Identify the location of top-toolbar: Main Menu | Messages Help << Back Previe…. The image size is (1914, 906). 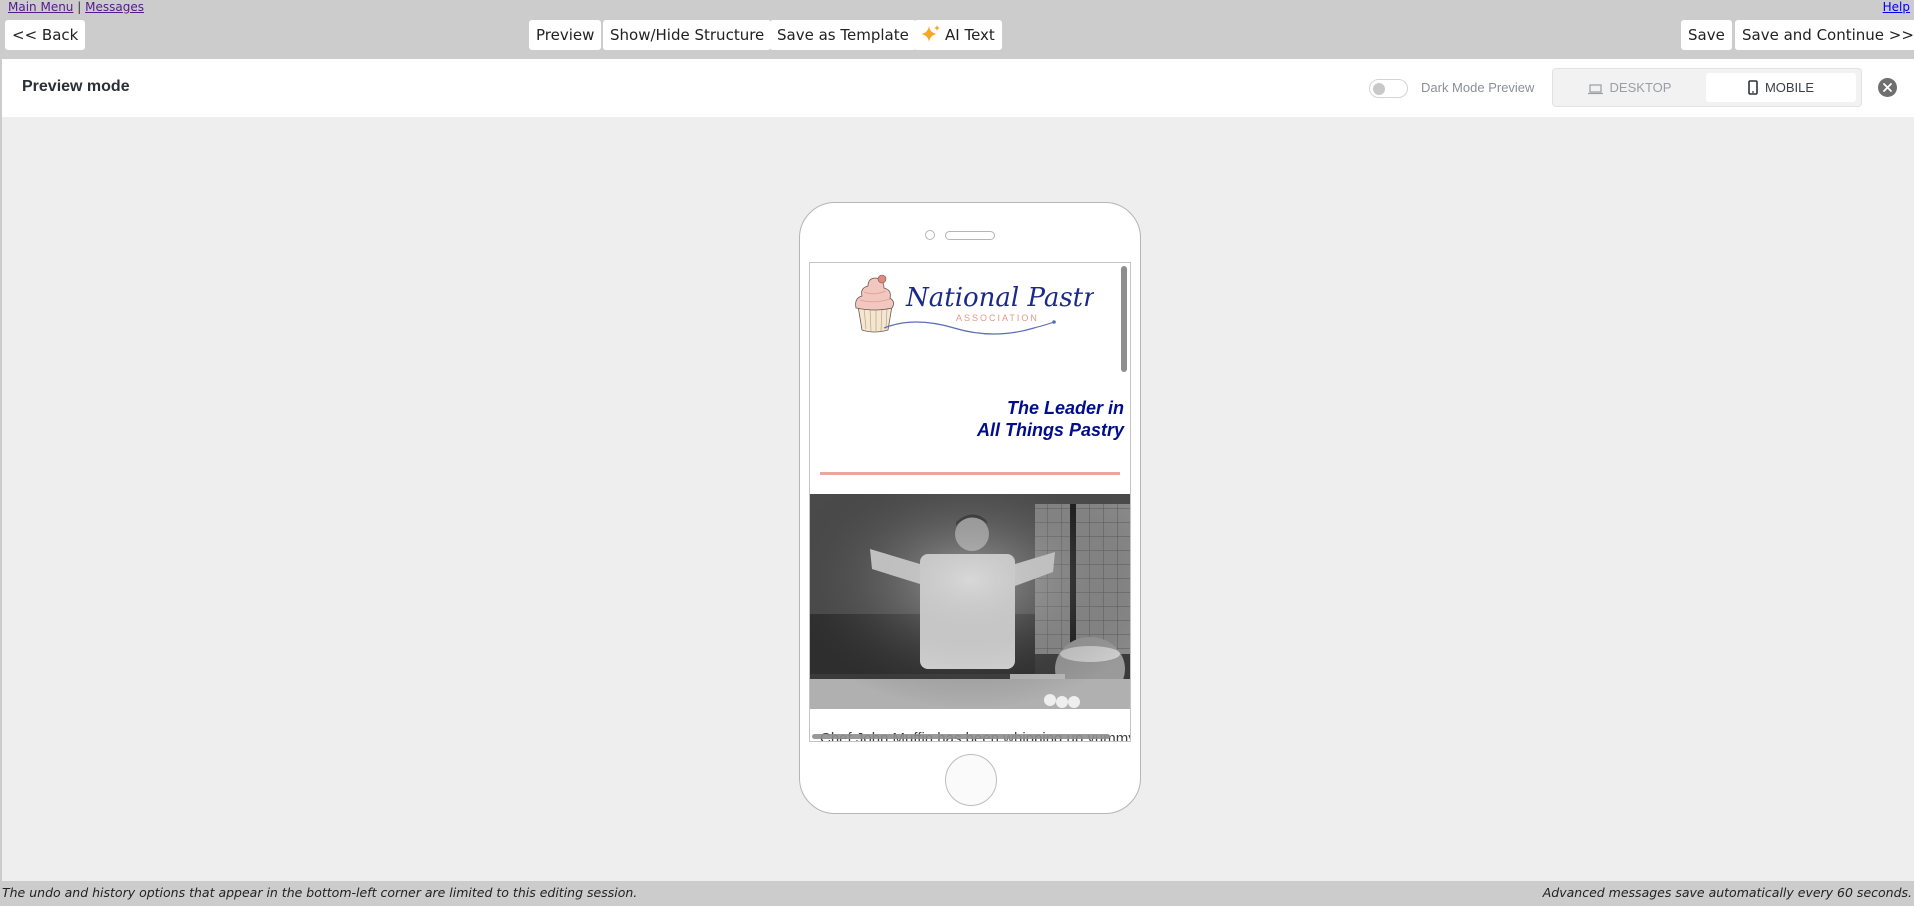
(957, 29).